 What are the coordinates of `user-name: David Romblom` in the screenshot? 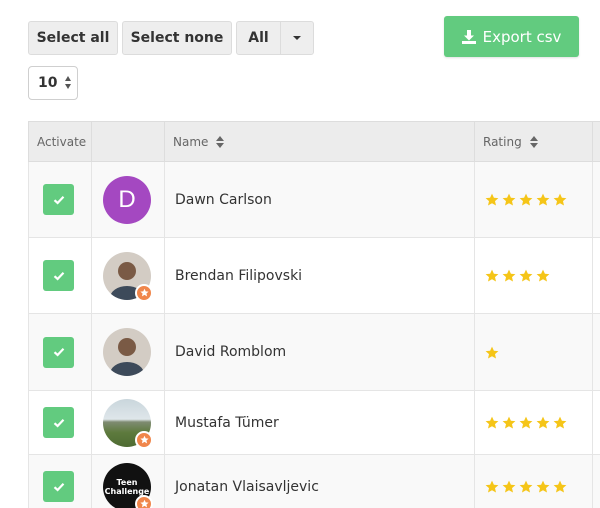 It's located at (231, 352).